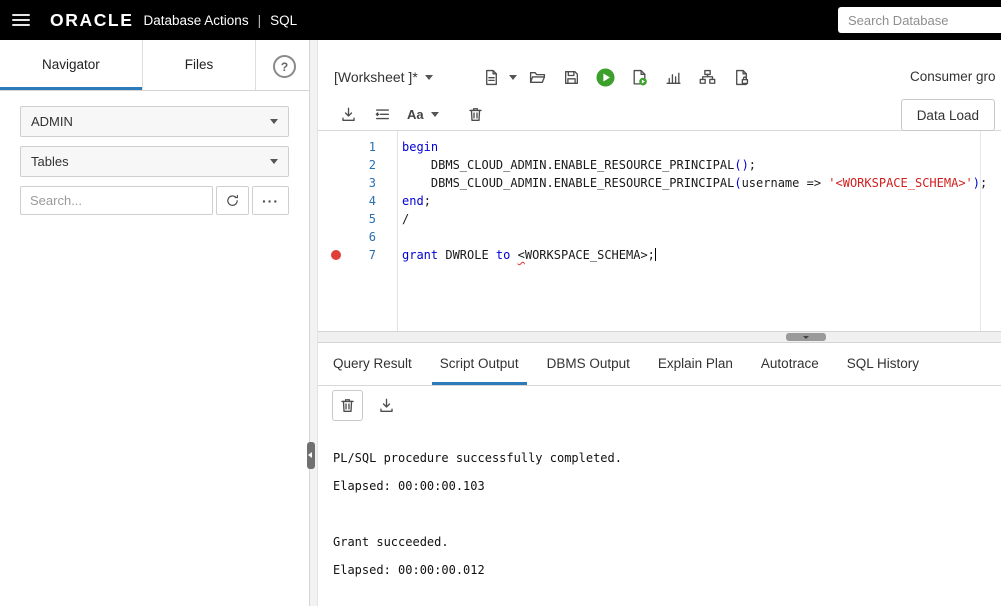 The height and width of the screenshot is (606, 1001). Describe the element at coordinates (655, 254) in the screenshot. I see `text-cursor` at that location.